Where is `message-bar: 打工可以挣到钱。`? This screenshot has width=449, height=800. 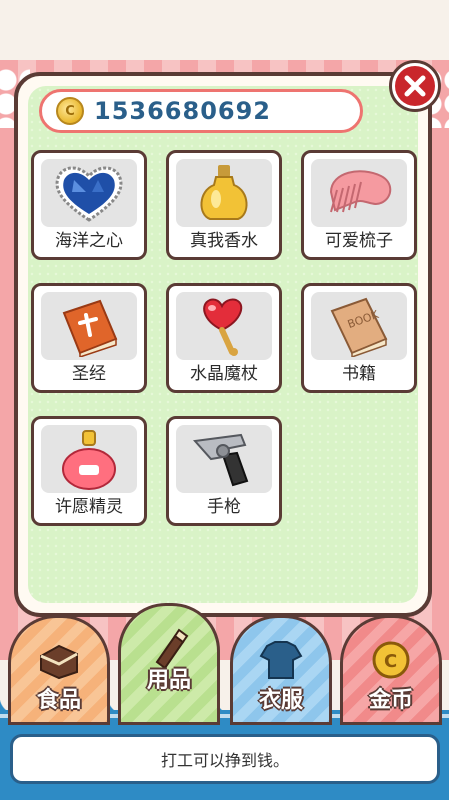 message-bar: 打工可以挣到钱。 is located at coordinates (225, 759).